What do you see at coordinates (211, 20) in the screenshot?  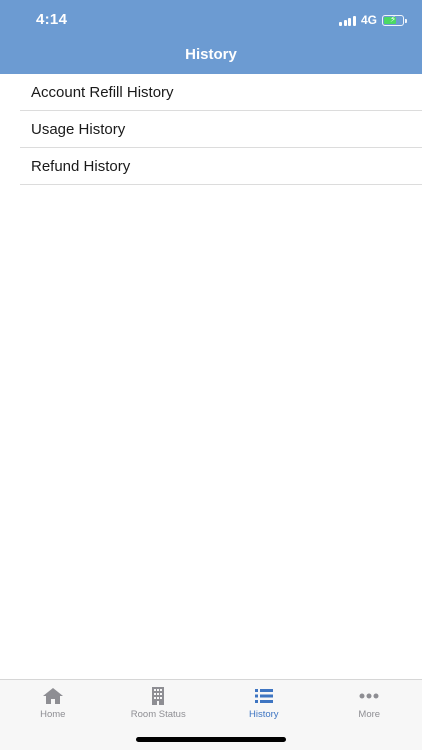 I see `status-bar: 4:14 4G ⚡` at bounding box center [211, 20].